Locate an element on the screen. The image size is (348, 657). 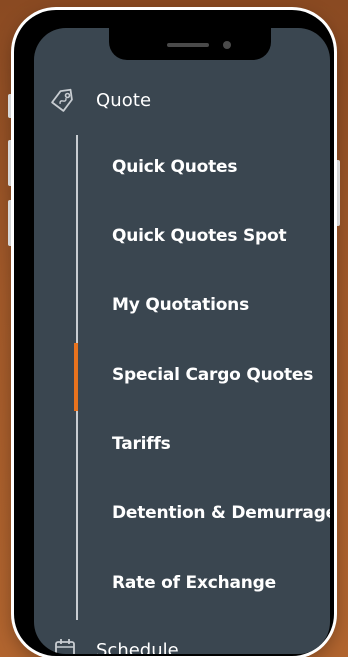
speaker-grille is located at coordinates (188, 45).